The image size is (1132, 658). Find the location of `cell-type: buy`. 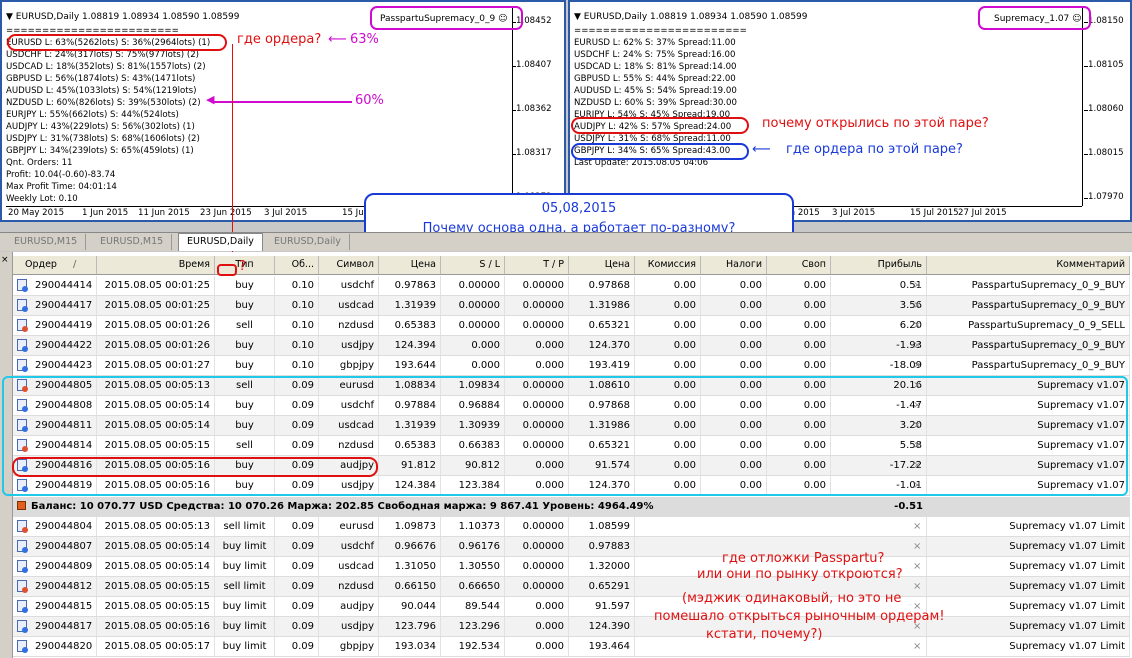

cell-type: buy is located at coordinates (245, 285).